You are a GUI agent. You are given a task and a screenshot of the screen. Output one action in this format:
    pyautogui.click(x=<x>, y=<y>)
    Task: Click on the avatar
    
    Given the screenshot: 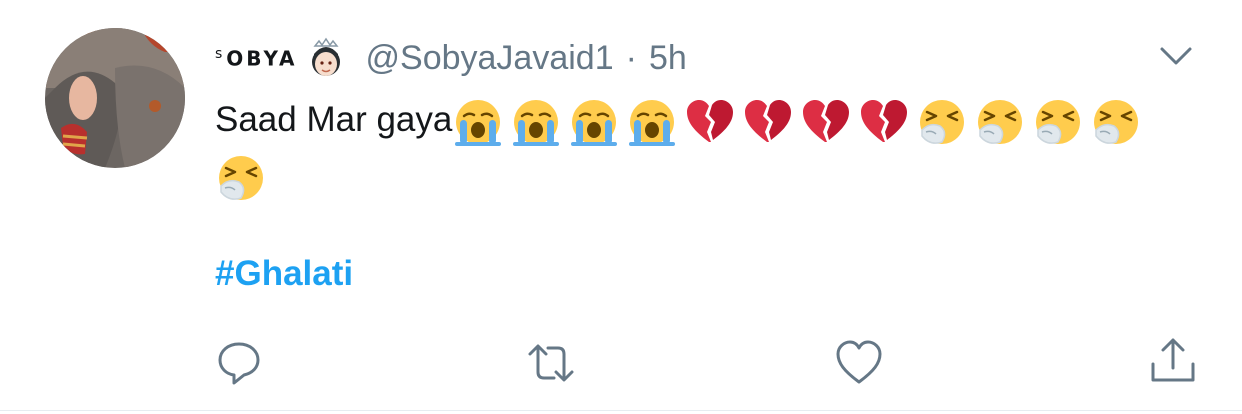 What is the action you would take?
    pyautogui.click(x=115, y=98)
    